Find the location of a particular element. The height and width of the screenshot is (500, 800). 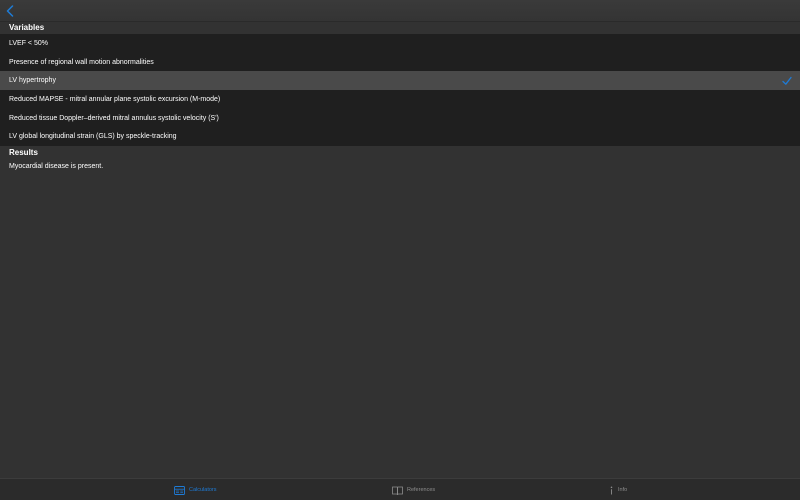

tab-bar: Calculators References Info is located at coordinates (400, 489).